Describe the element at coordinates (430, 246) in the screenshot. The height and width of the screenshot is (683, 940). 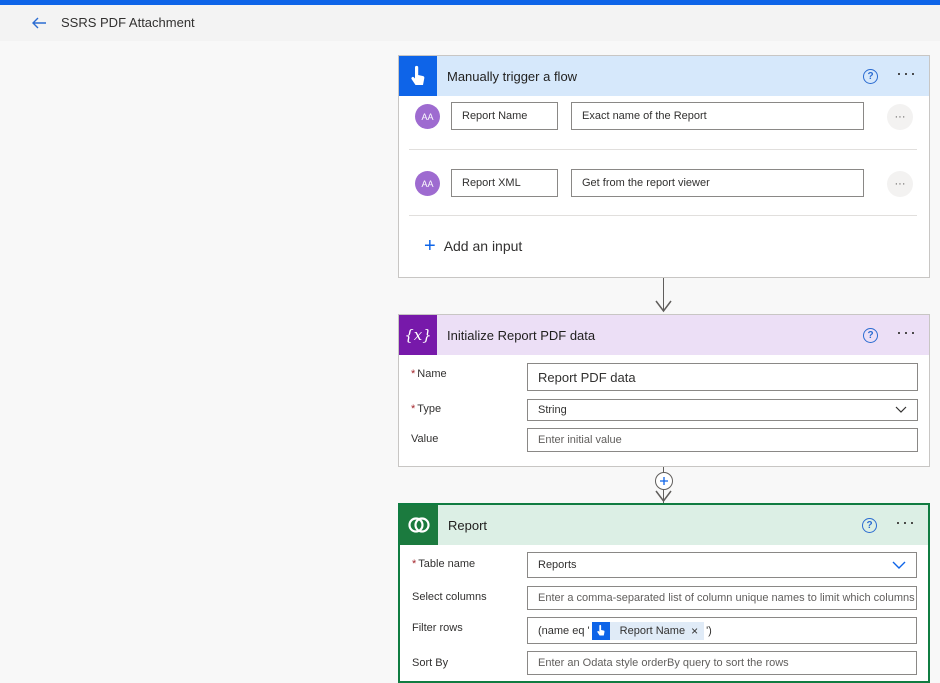
I see `plus-icon: +` at that location.